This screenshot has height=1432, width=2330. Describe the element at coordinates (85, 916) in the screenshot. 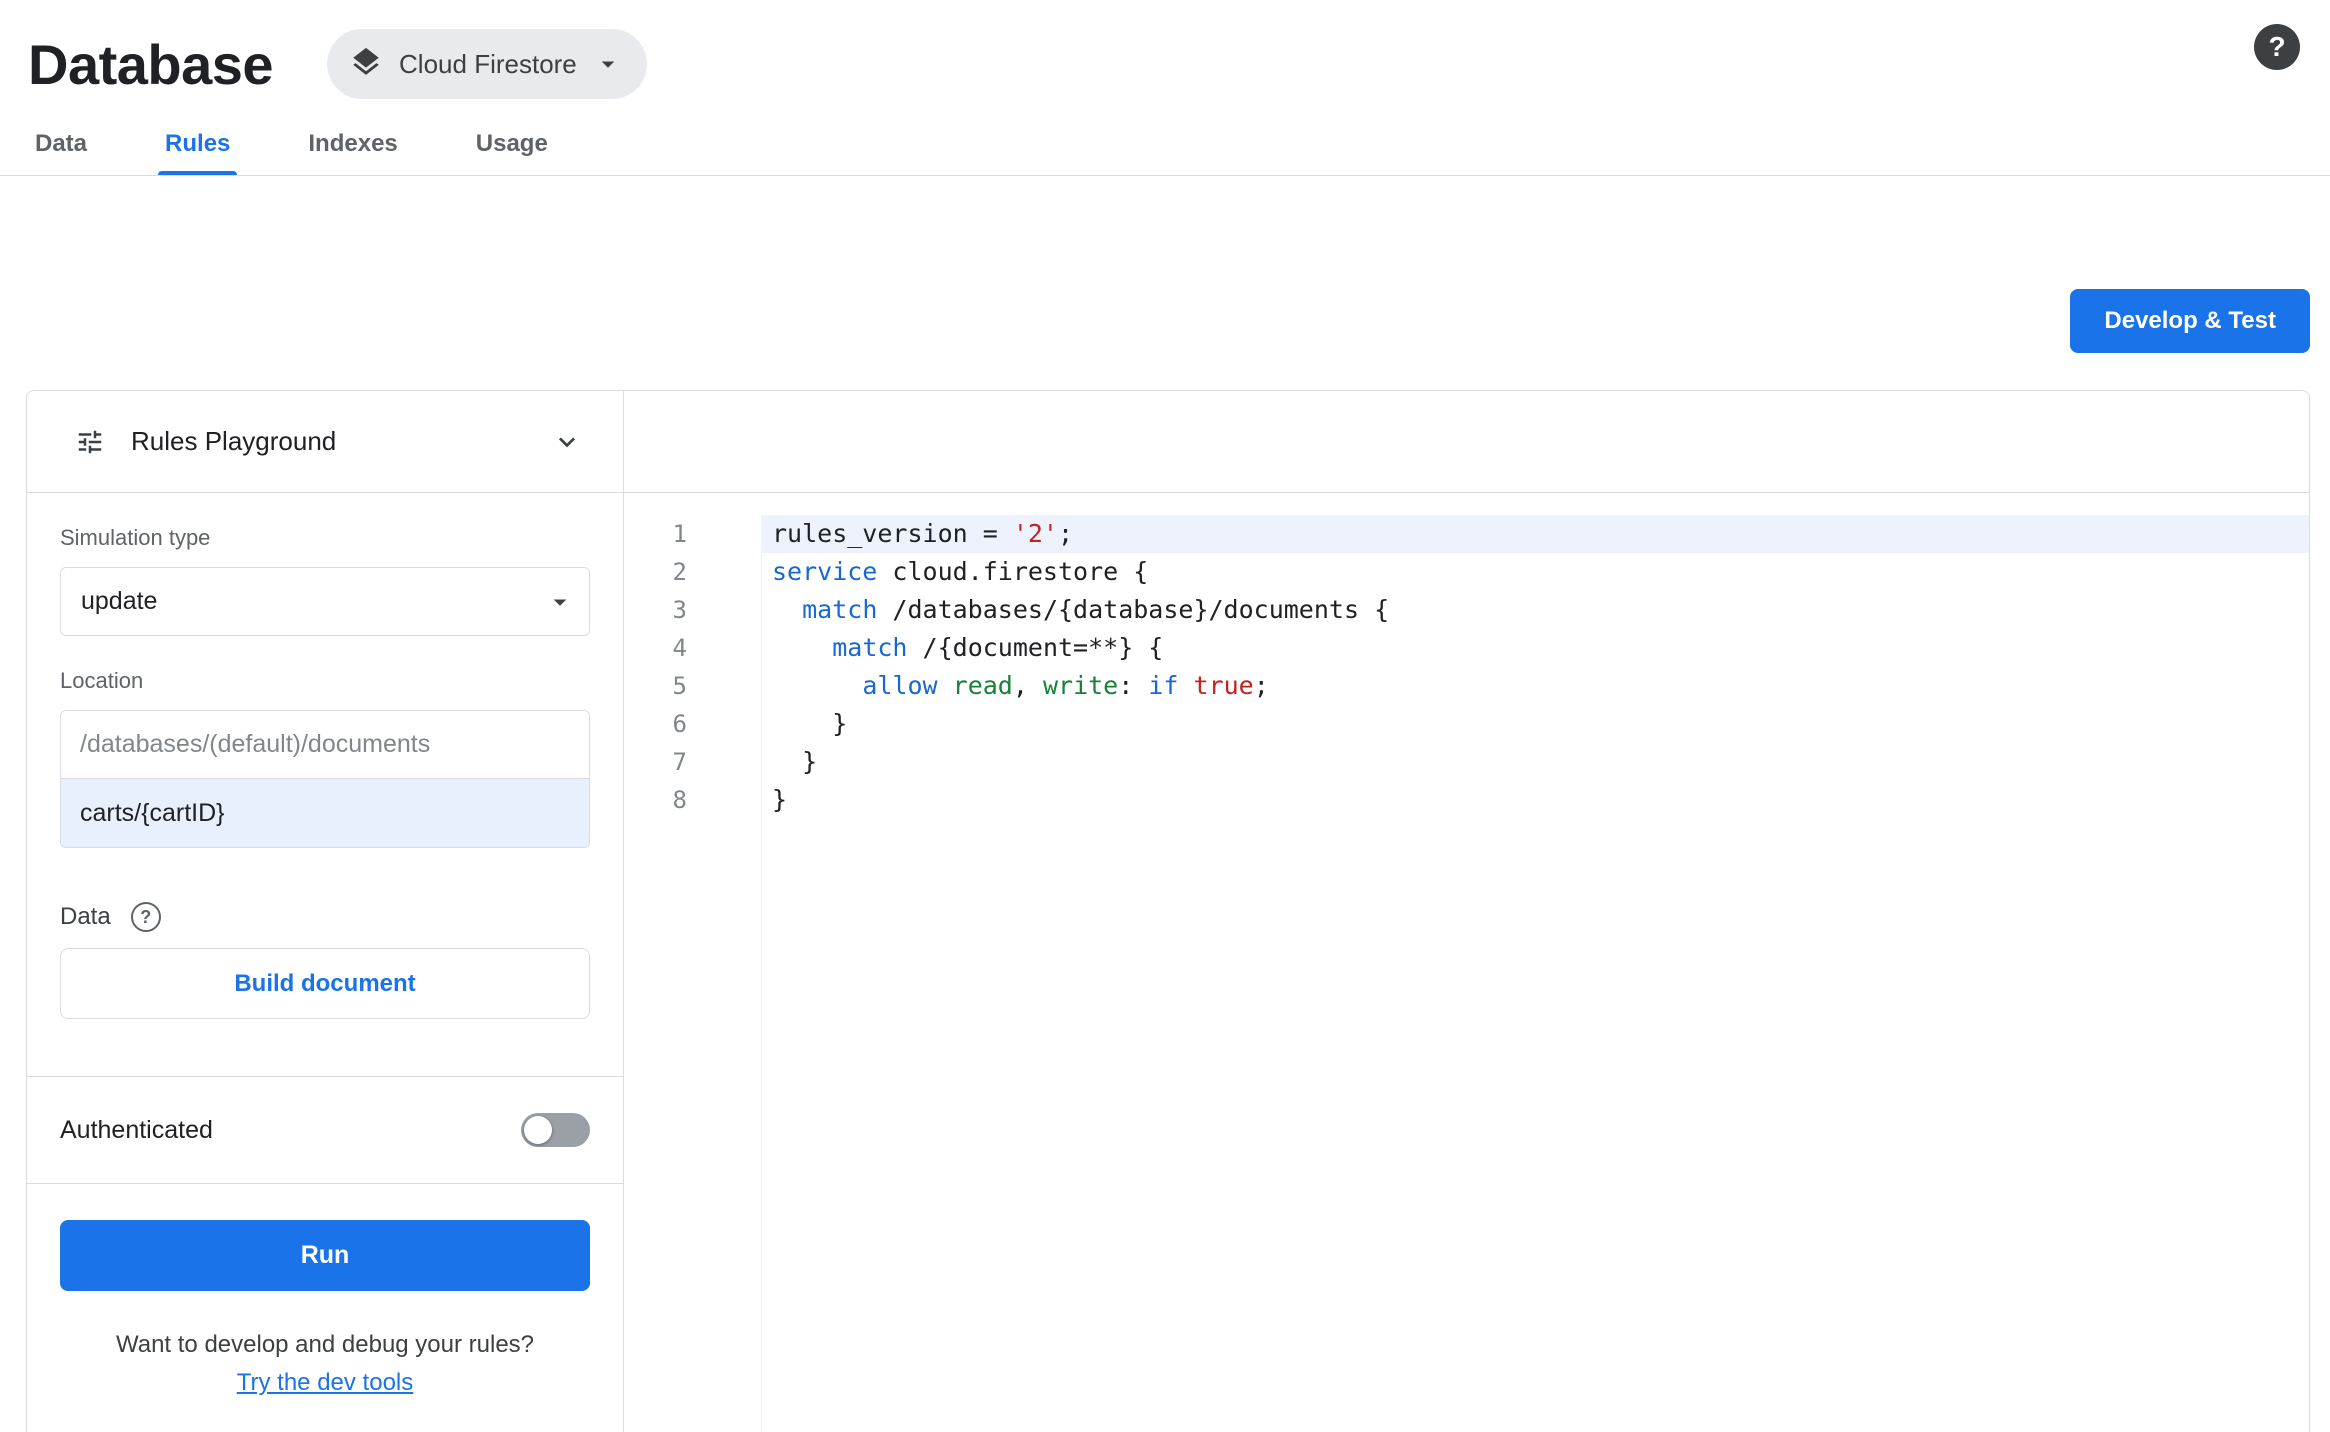

I see `data-label: Data` at that location.